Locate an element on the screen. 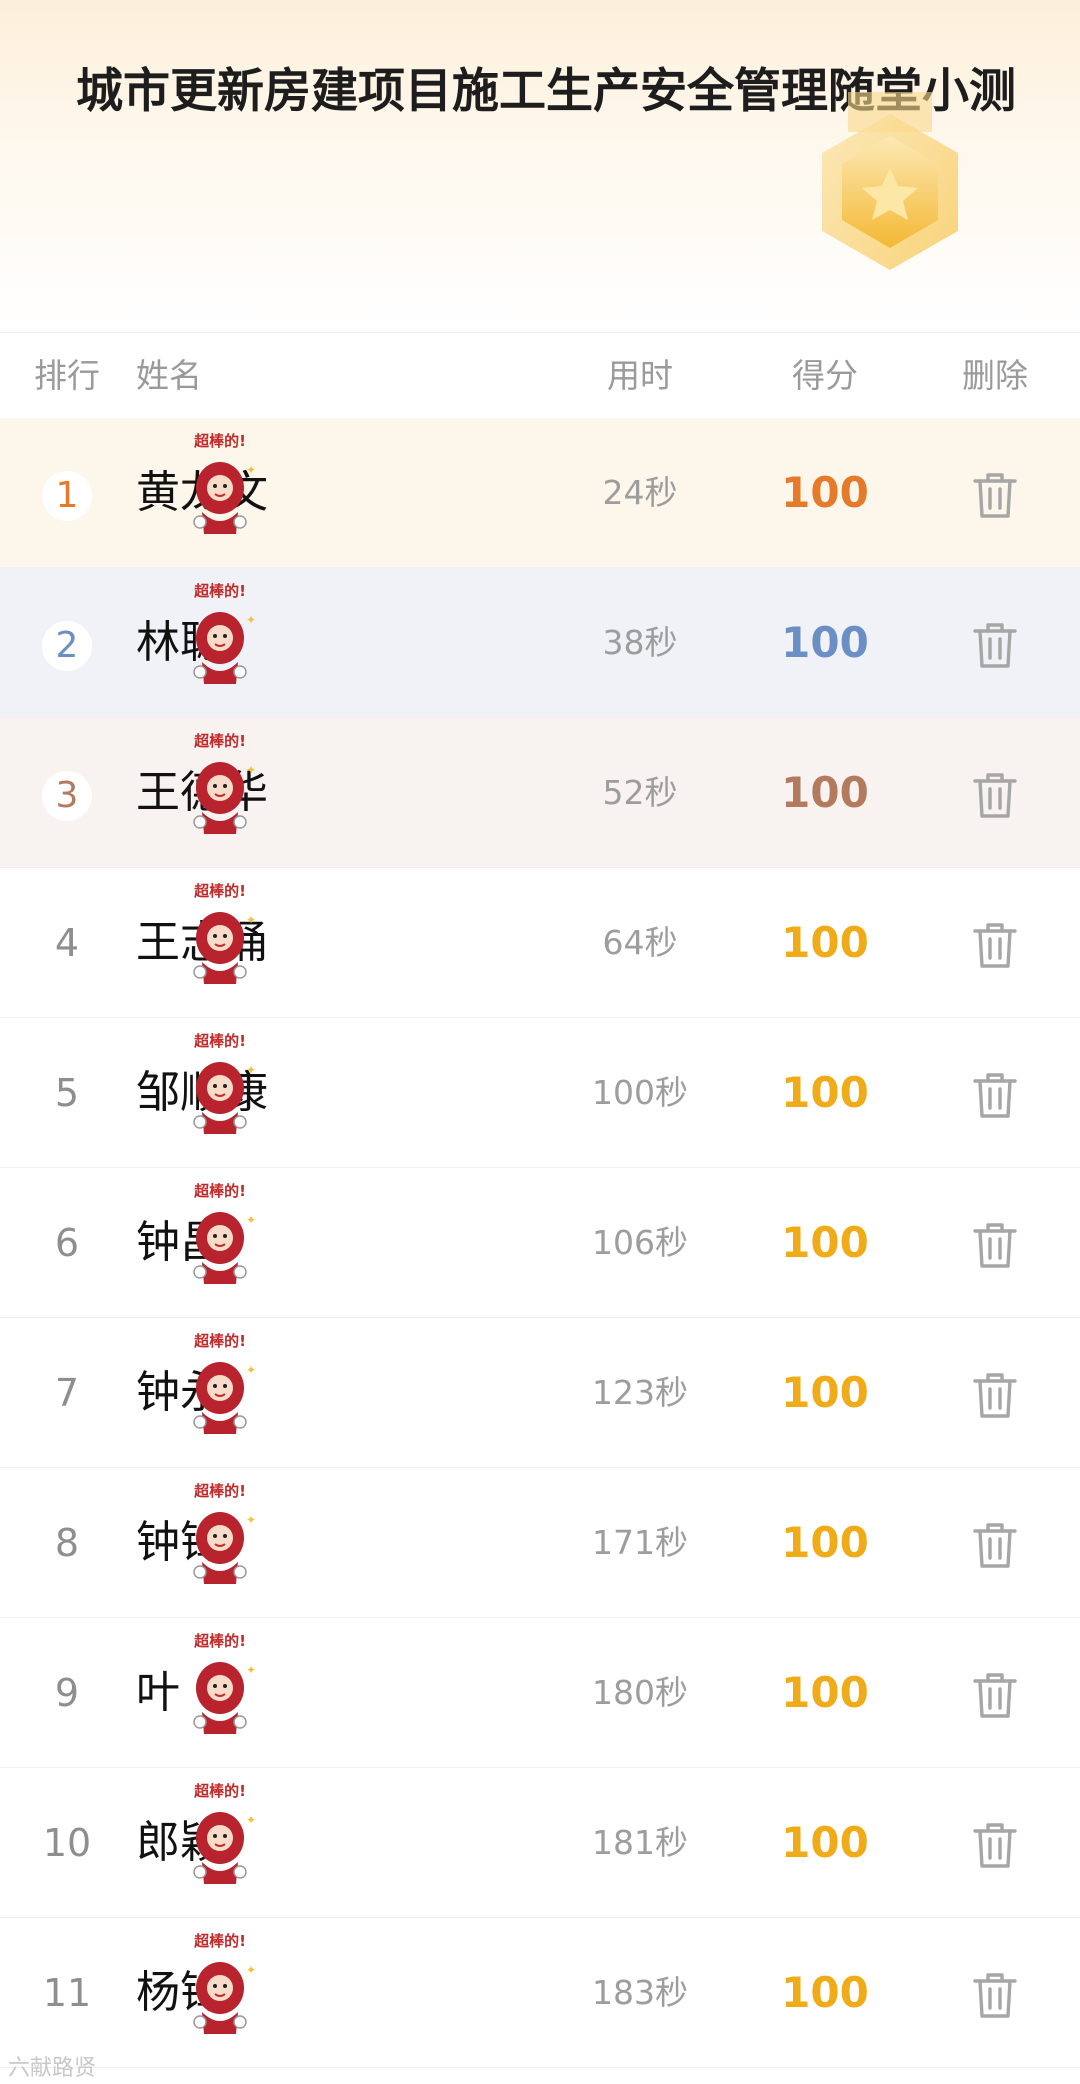  table-row: 9 叶超棒的! ✦ 180秒 100 is located at coordinates (540, 1693).